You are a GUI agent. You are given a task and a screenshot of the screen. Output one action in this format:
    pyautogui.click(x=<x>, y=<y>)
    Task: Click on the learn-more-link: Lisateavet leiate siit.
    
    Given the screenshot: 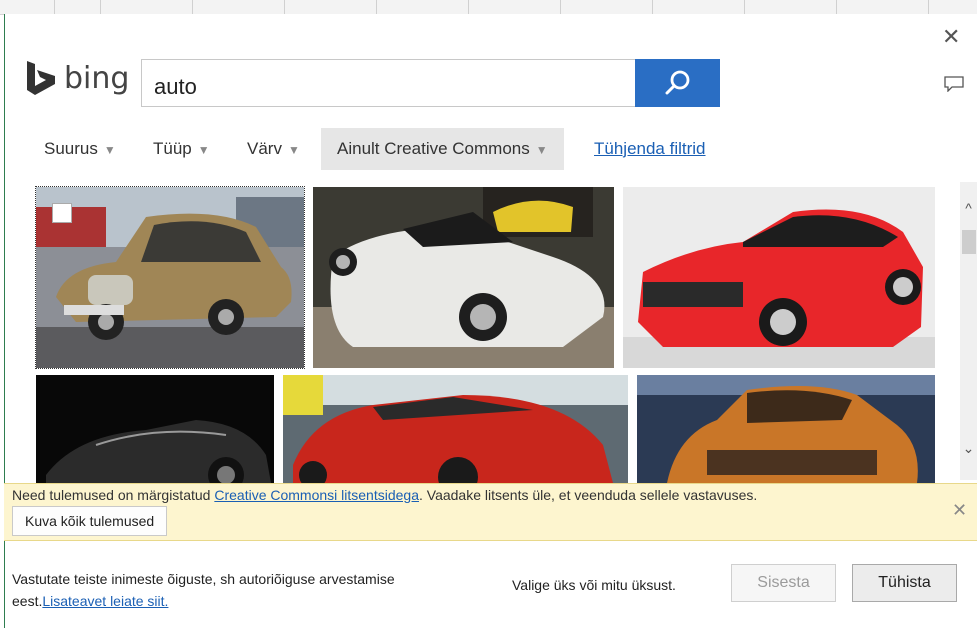 What is the action you would take?
    pyautogui.click(x=105, y=601)
    